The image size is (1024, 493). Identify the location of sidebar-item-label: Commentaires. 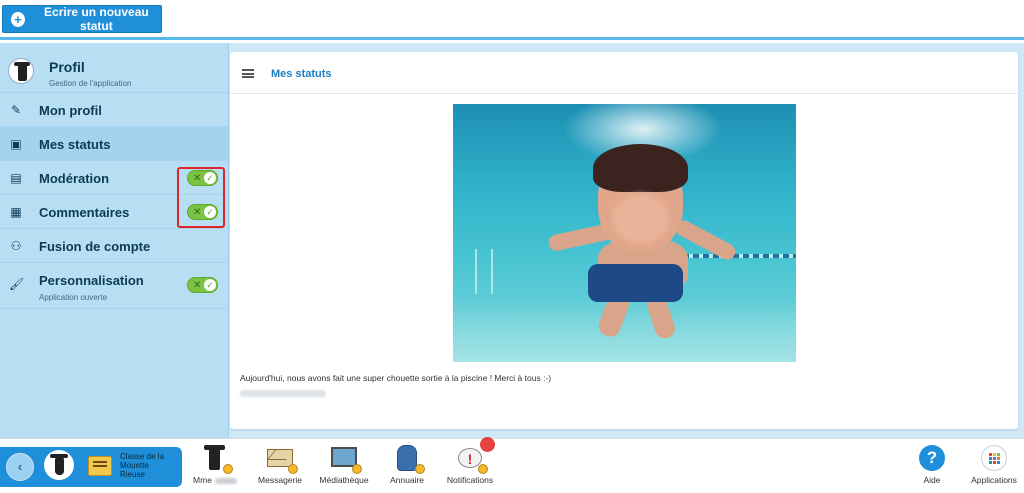
(84, 212).